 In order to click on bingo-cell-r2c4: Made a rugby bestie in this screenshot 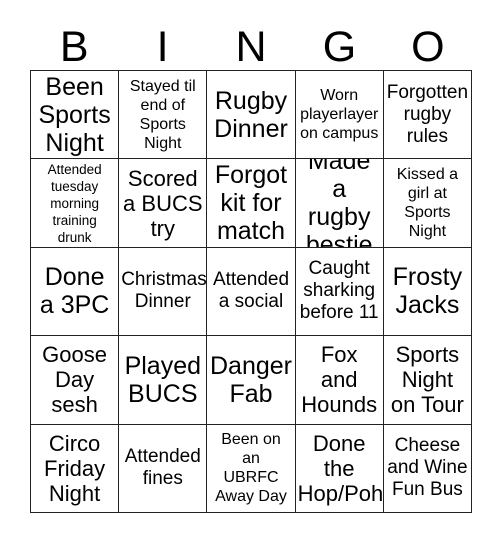, I will do `click(339, 203)`.